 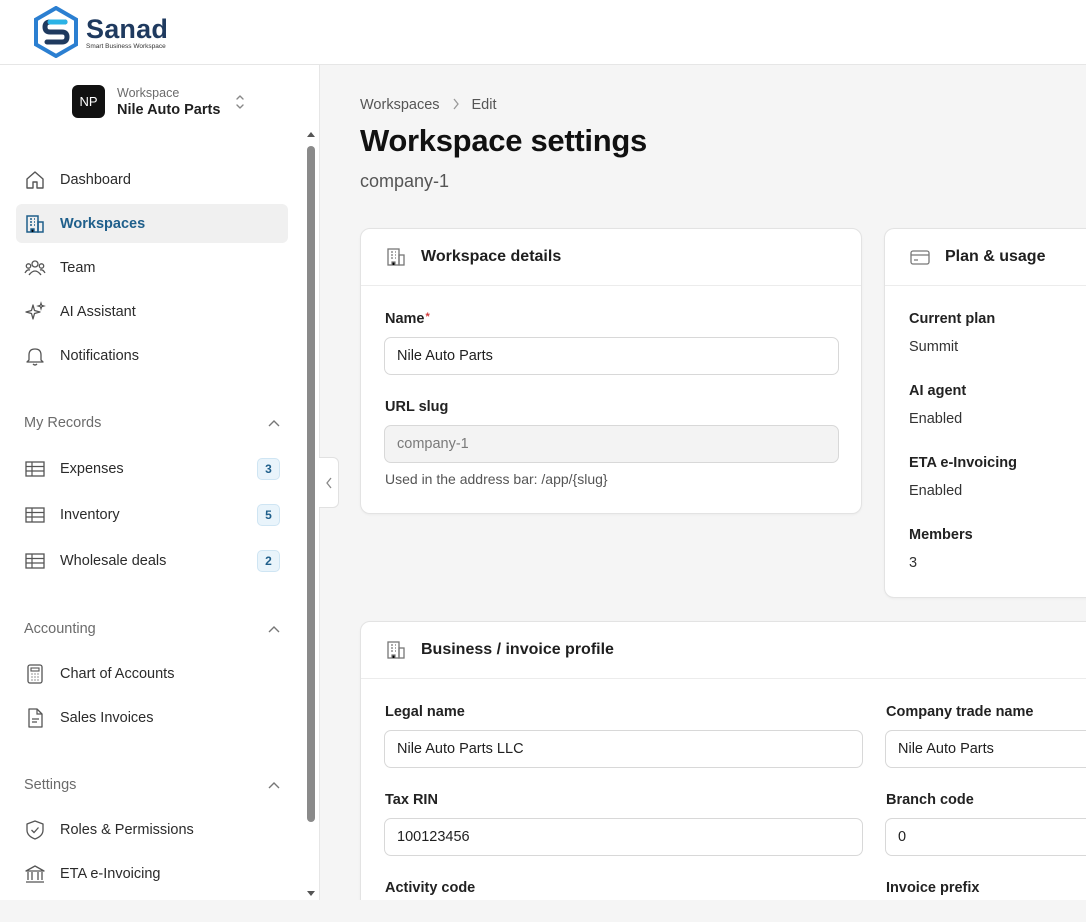 I want to click on home-icon, so click(x=35, y=180).